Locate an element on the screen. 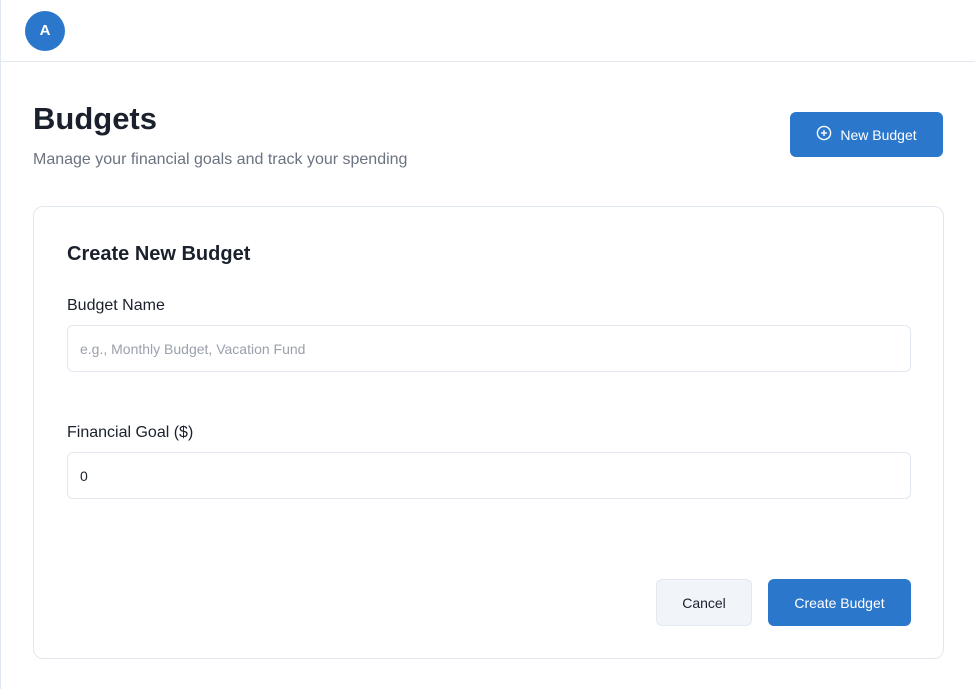 The image size is (975, 689). budget-name-label: Budget Name is located at coordinates (116, 305).